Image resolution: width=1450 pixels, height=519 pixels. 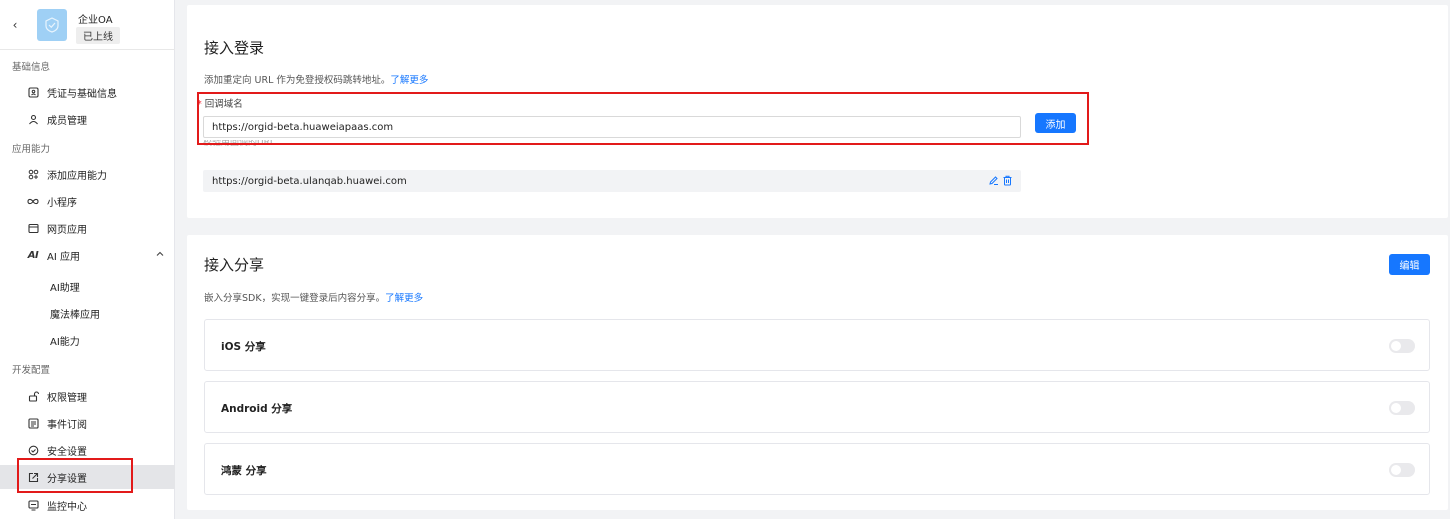 What do you see at coordinates (223, 104) in the screenshot?
I see `callback-domain-label-text: 回调域名` at bounding box center [223, 104].